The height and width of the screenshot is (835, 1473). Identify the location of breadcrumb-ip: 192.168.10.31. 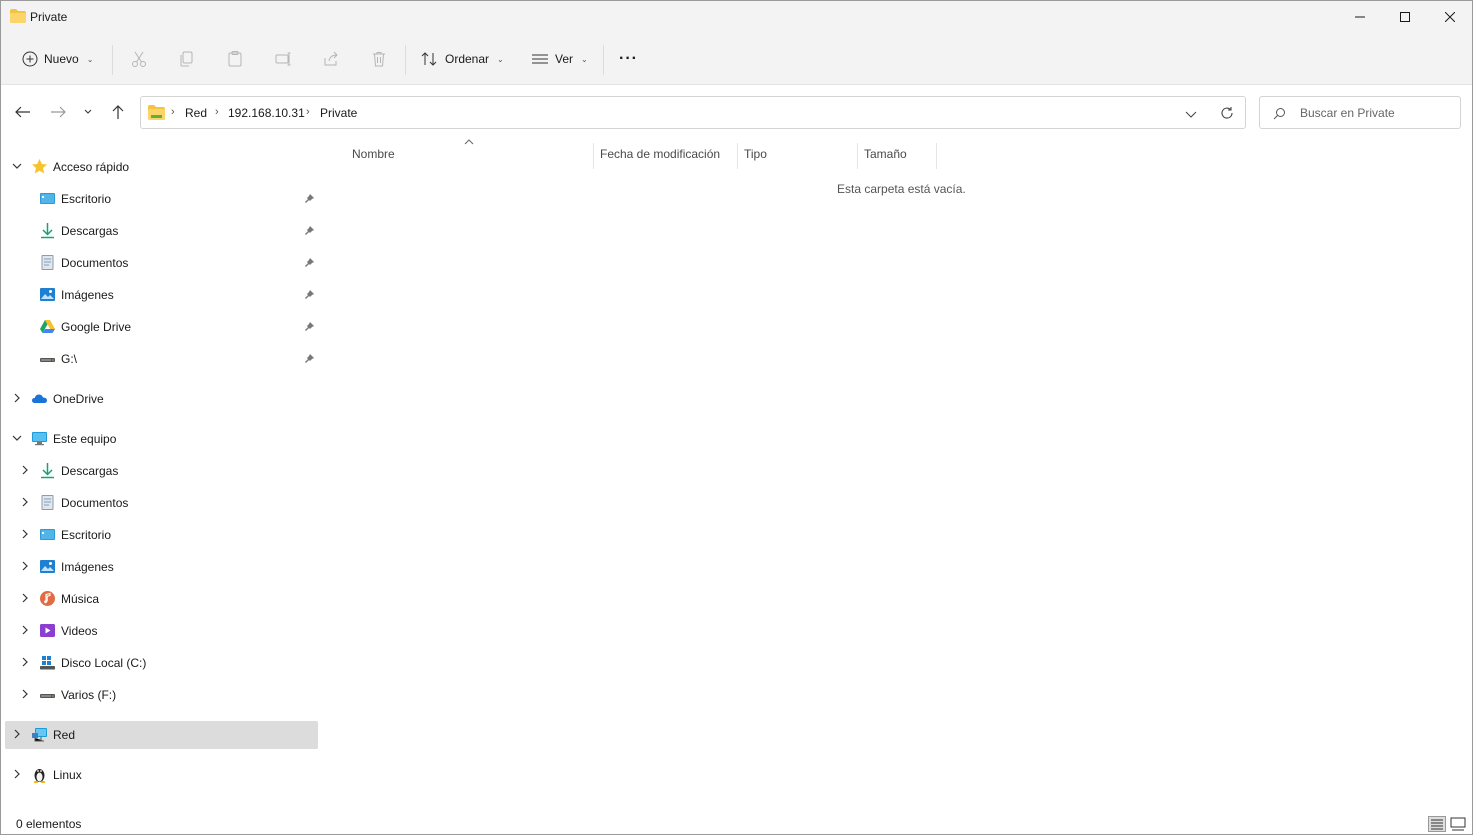
(266, 113).